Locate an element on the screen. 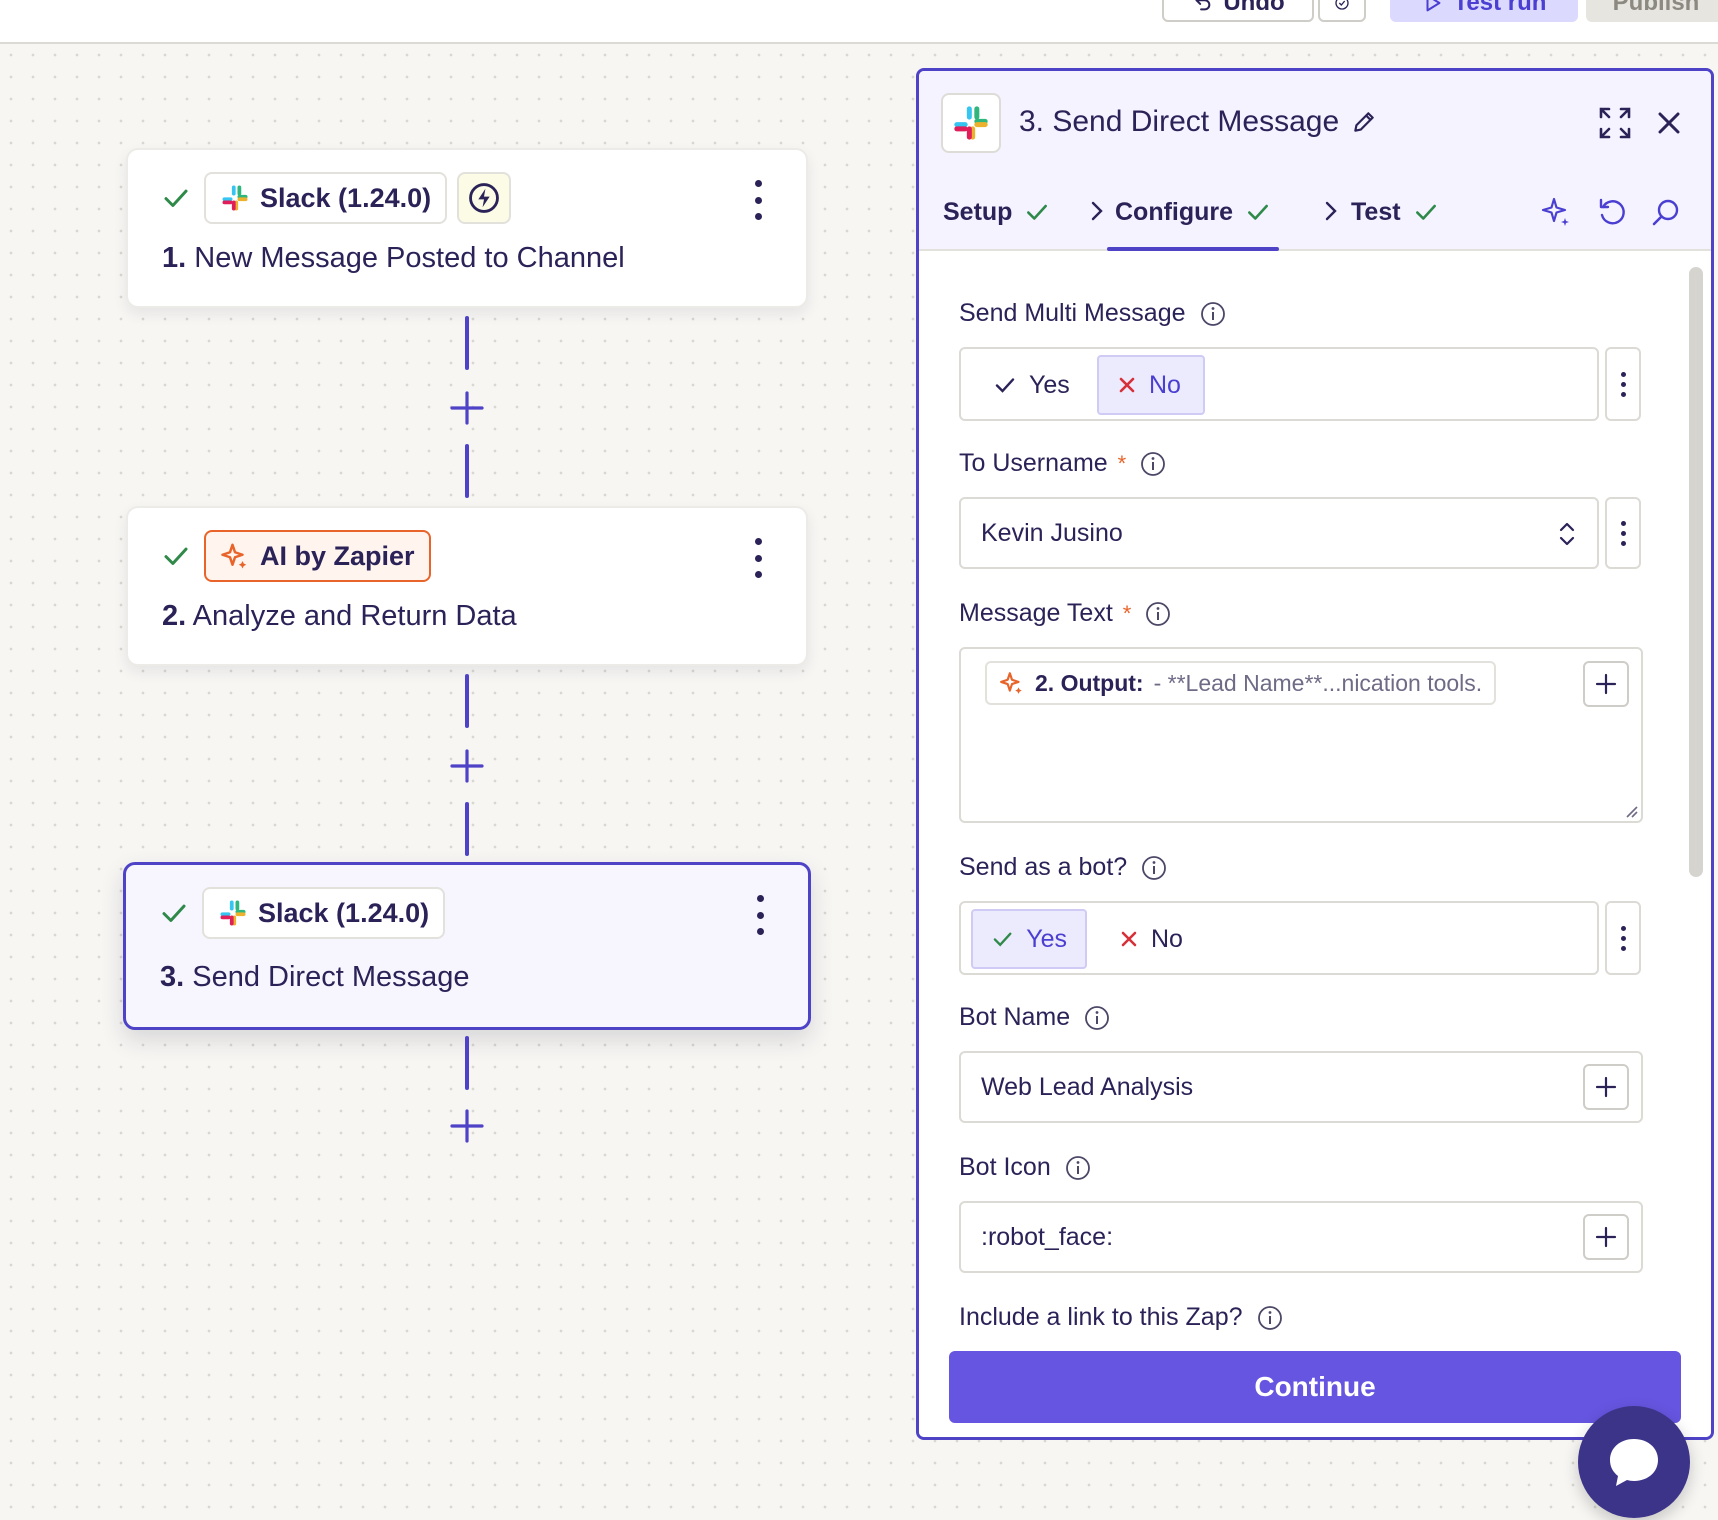 The height and width of the screenshot is (1520, 1718). bot-icon-value: :robot_face: is located at coordinates (1047, 1237).